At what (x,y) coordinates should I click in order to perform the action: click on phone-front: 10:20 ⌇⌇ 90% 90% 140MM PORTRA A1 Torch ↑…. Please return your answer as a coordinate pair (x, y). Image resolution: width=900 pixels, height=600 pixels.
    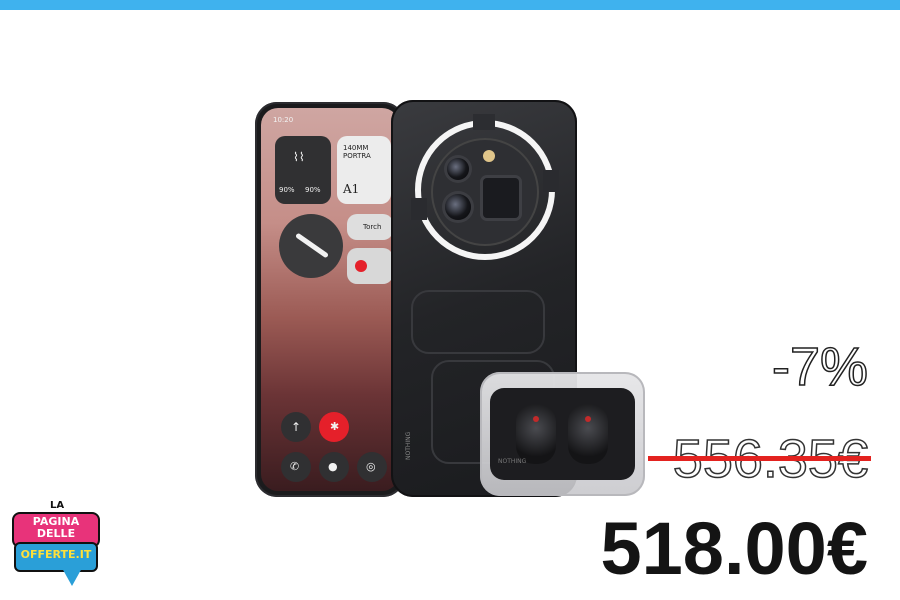
    Looking at the image, I should click on (330, 299).